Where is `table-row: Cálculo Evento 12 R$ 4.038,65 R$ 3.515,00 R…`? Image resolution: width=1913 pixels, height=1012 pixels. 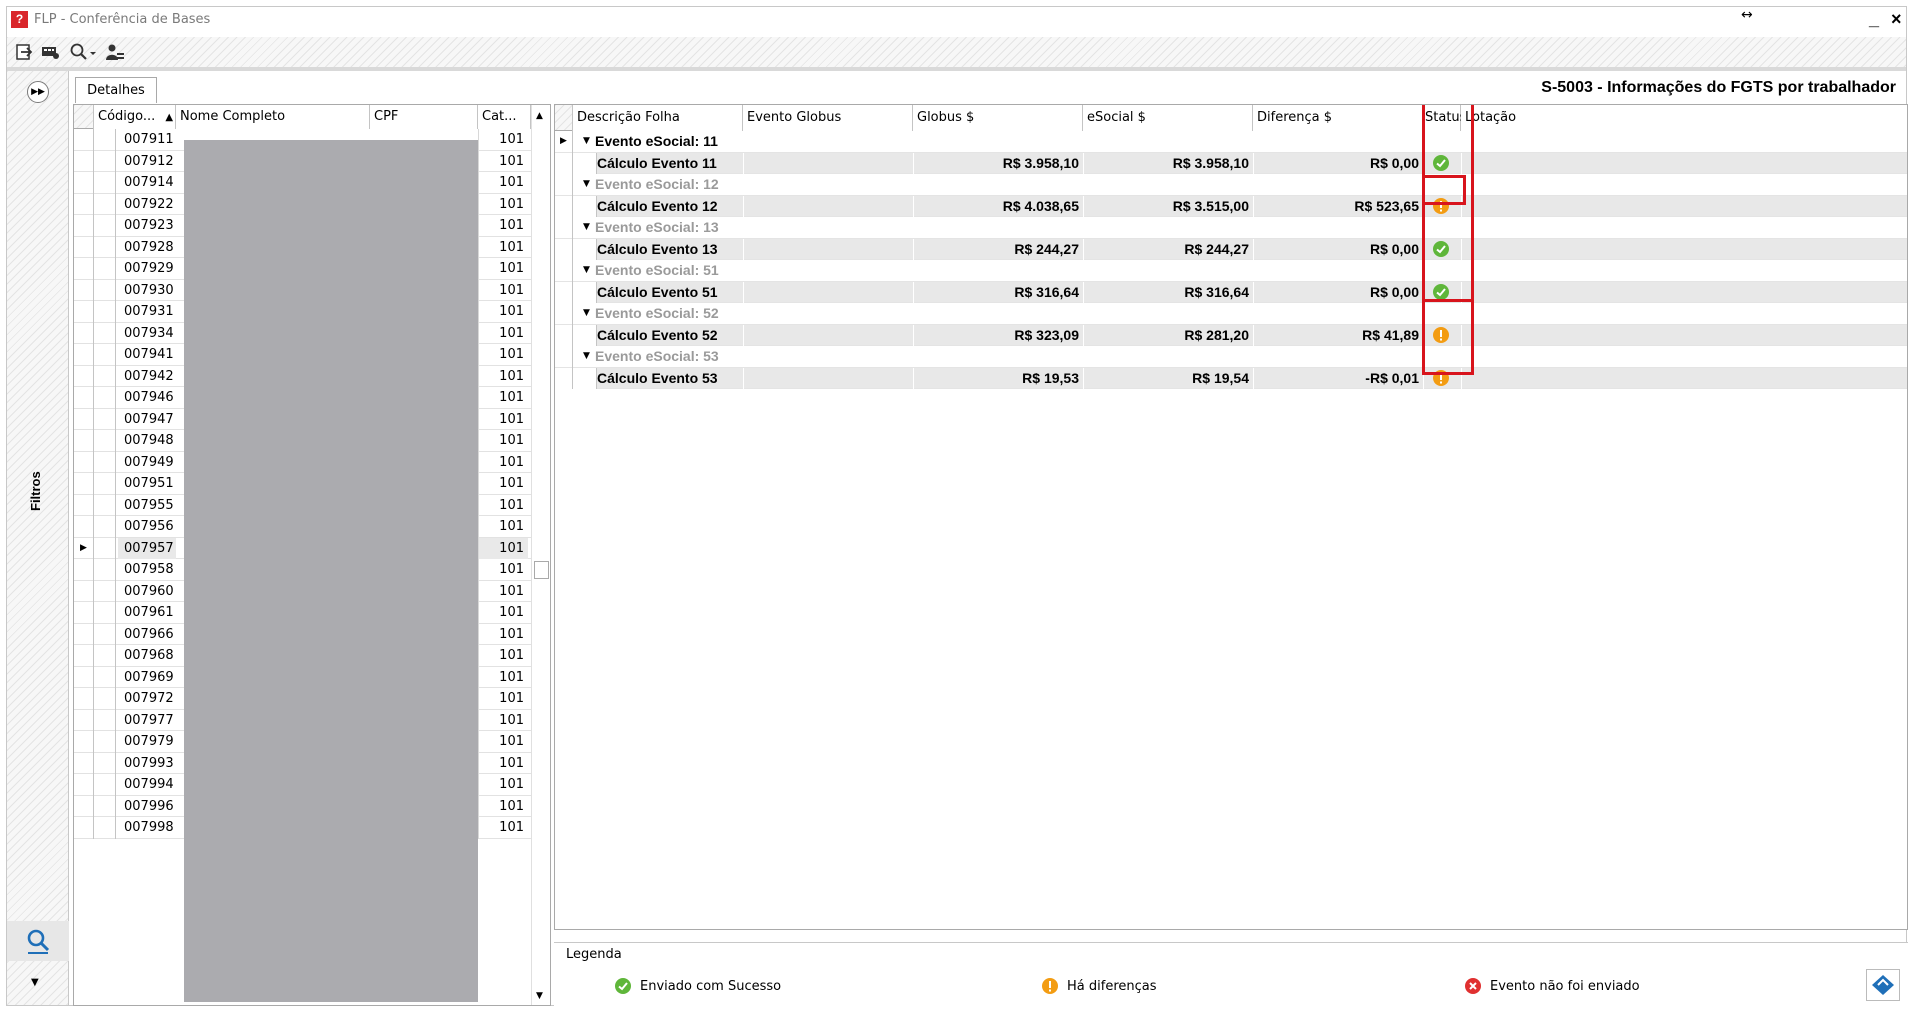 table-row: Cálculo Evento 12 R$ 4.038,65 R$ 3.515,00 R… is located at coordinates (1231, 206).